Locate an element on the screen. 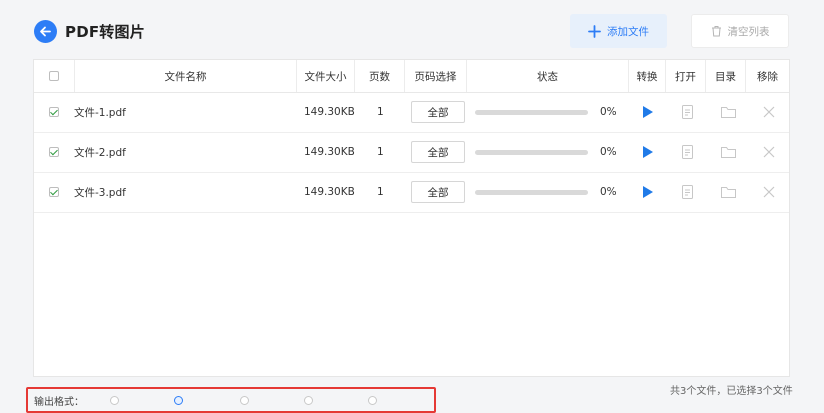  header-checkbox-cell is located at coordinates (54, 76).